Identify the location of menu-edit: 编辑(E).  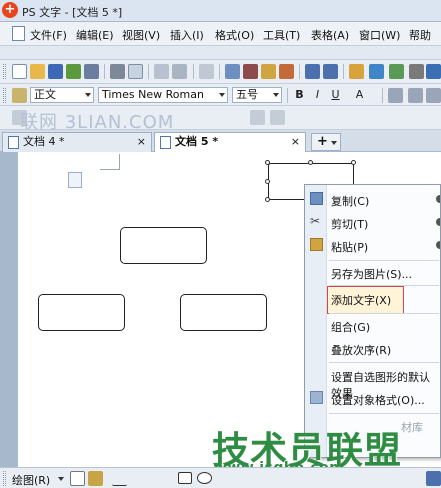
(95, 35).